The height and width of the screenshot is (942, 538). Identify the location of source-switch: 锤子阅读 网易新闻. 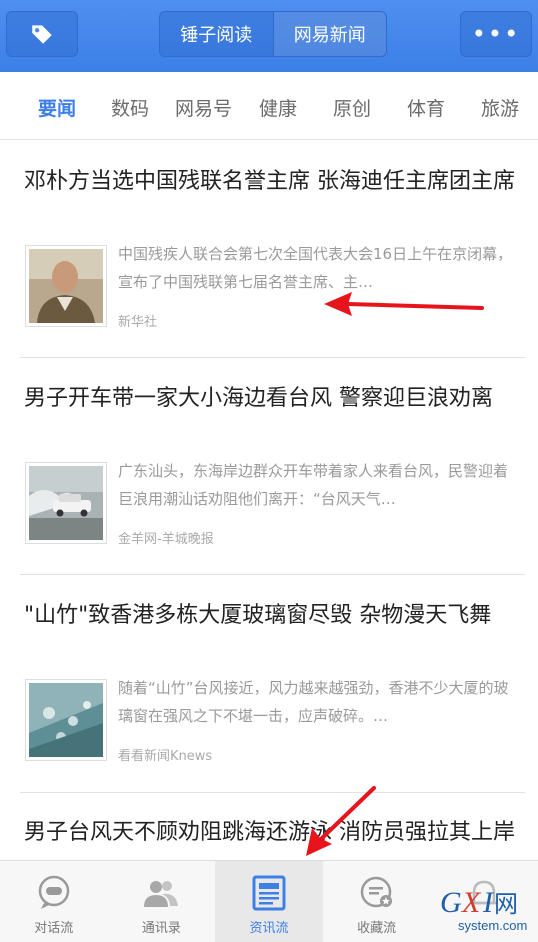
(273, 34).